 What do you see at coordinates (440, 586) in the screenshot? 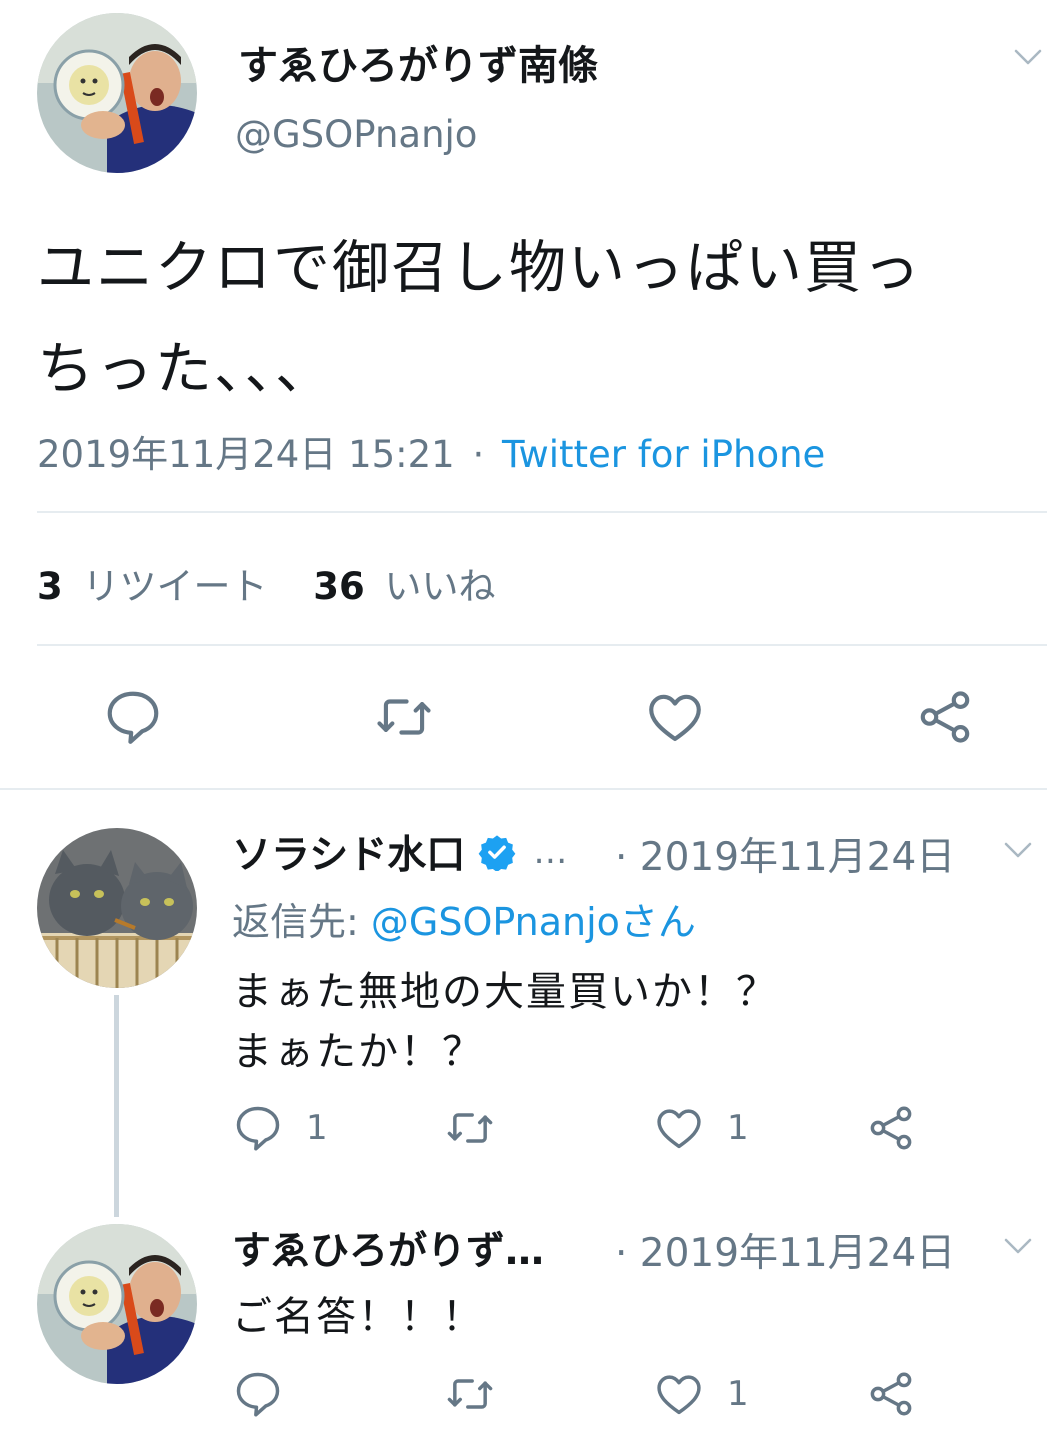
I see `like-label: いいね` at bounding box center [440, 586].